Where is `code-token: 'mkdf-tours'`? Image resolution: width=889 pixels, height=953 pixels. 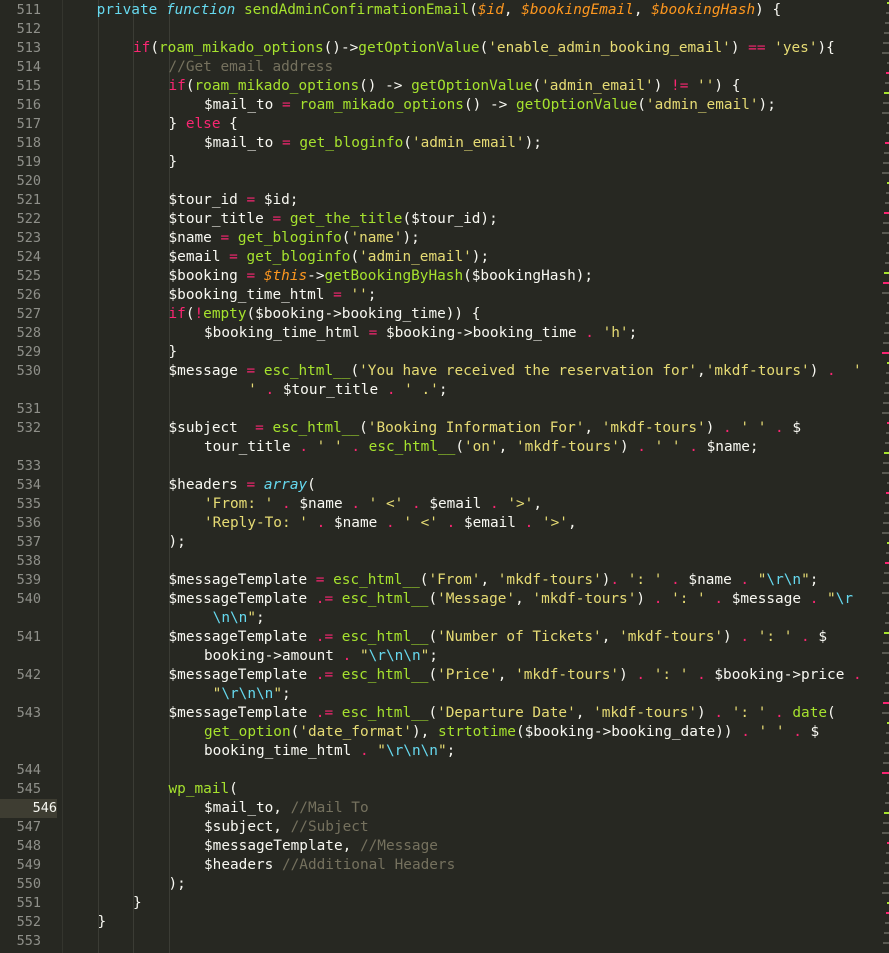 code-token: 'mkdf-tours' is located at coordinates (567, 447).